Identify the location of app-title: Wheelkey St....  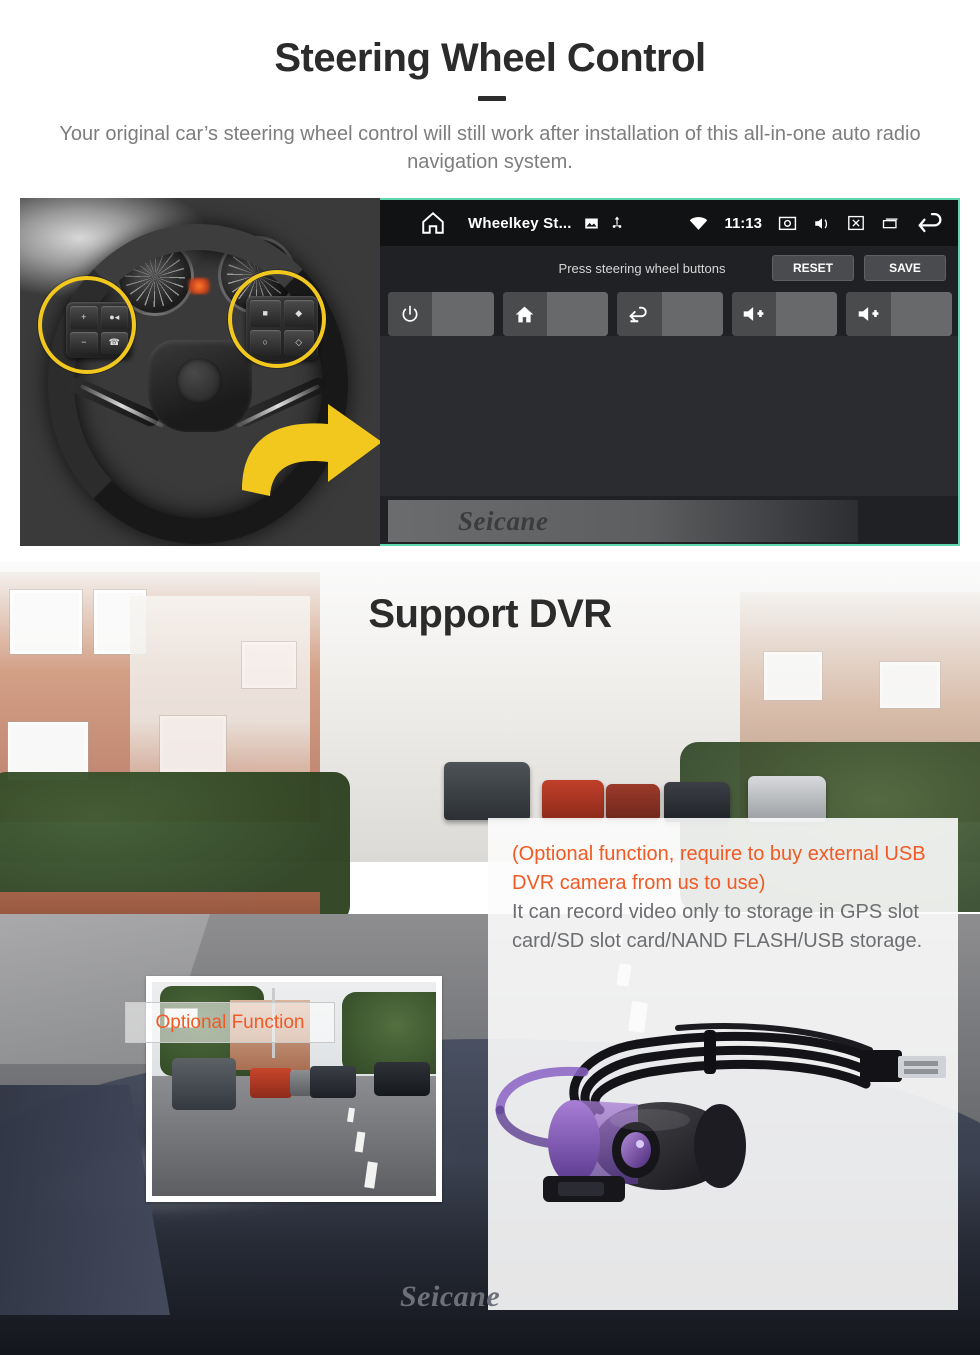
(520, 223).